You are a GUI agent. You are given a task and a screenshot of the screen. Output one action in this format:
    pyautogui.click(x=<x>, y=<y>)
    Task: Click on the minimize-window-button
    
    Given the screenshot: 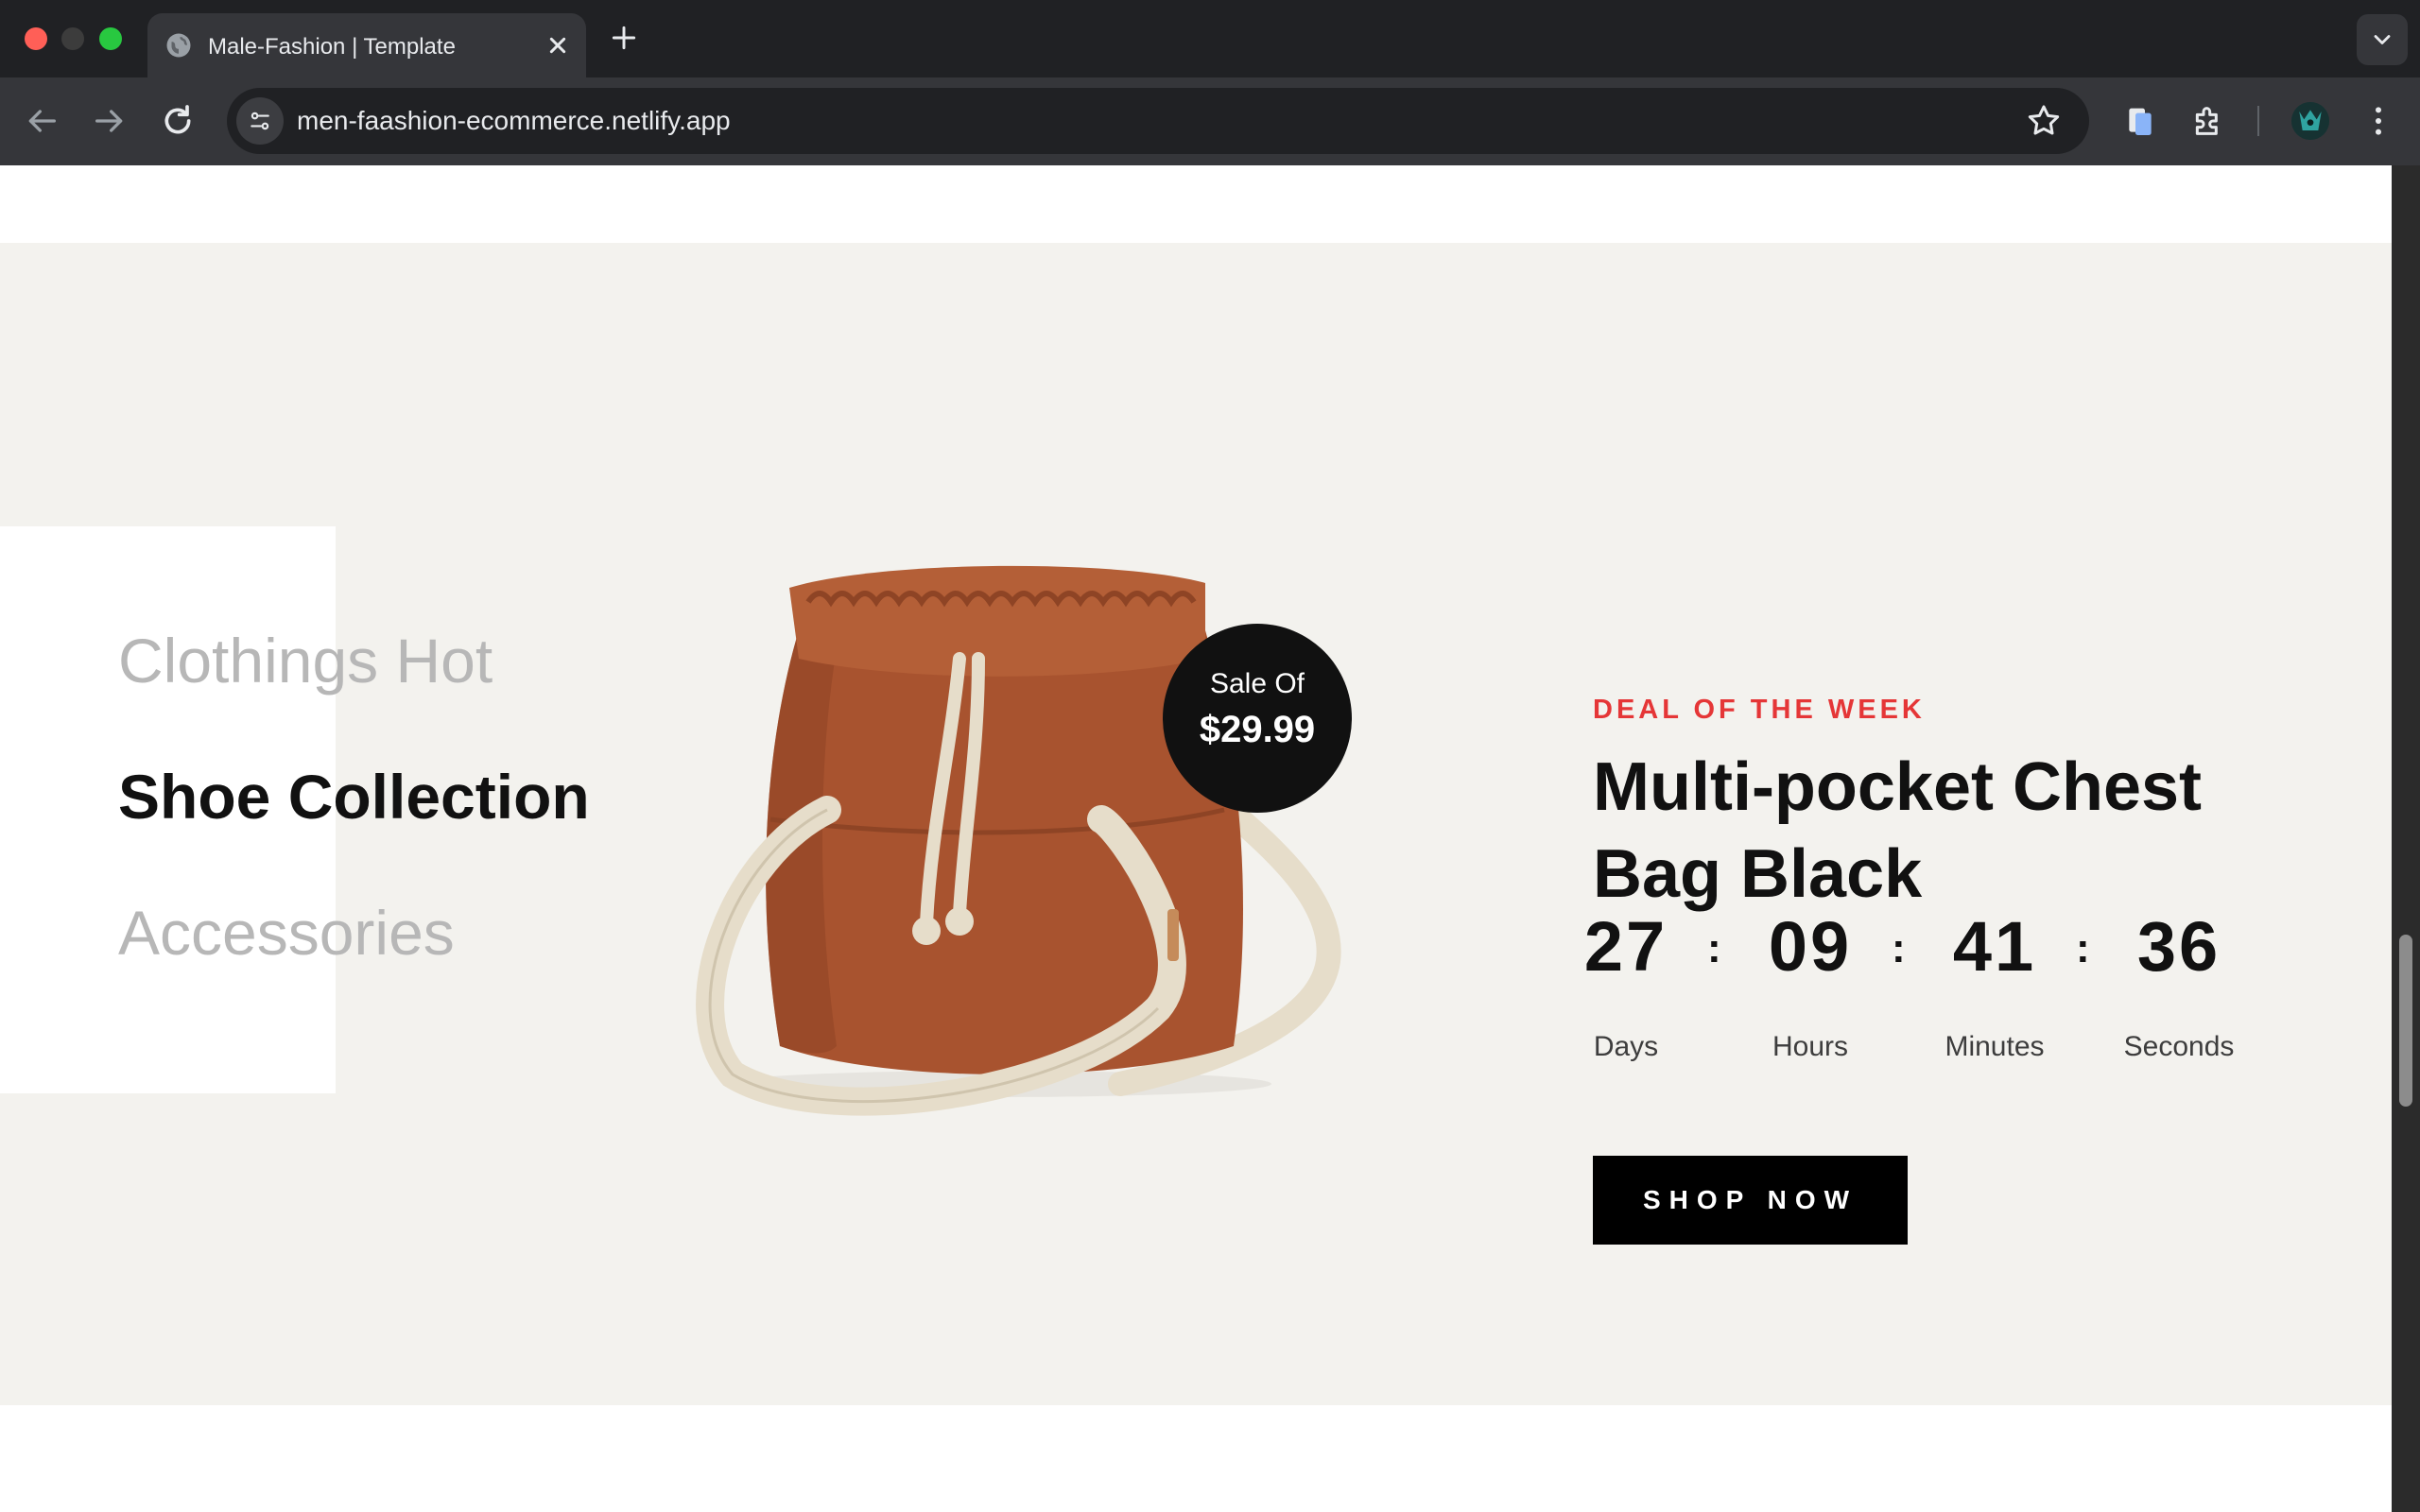 What is the action you would take?
    pyautogui.click(x=72, y=38)
    